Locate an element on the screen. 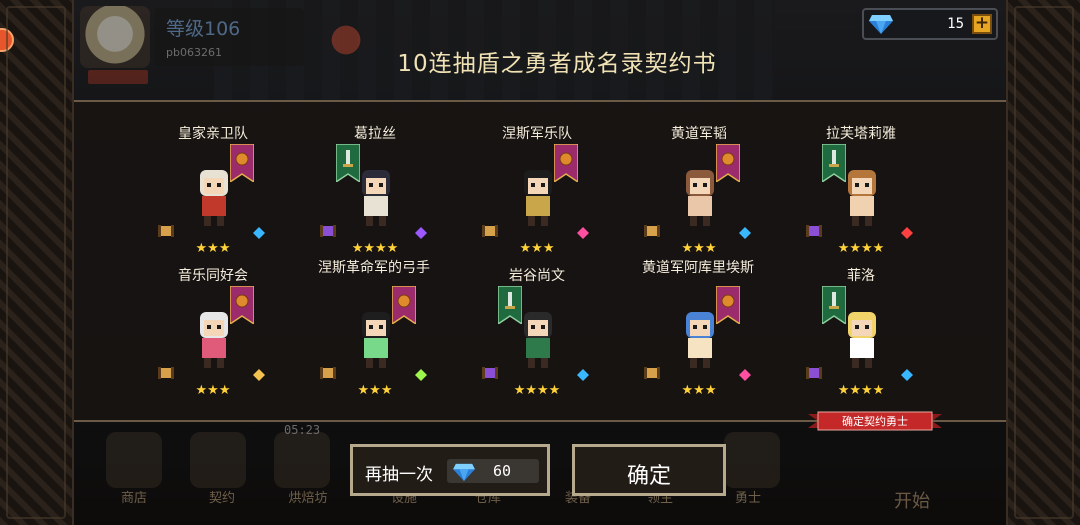 This screenshot has height=525, width=1080. hero-name: 涅斯军乐队 is located at coordinates (537, 134).